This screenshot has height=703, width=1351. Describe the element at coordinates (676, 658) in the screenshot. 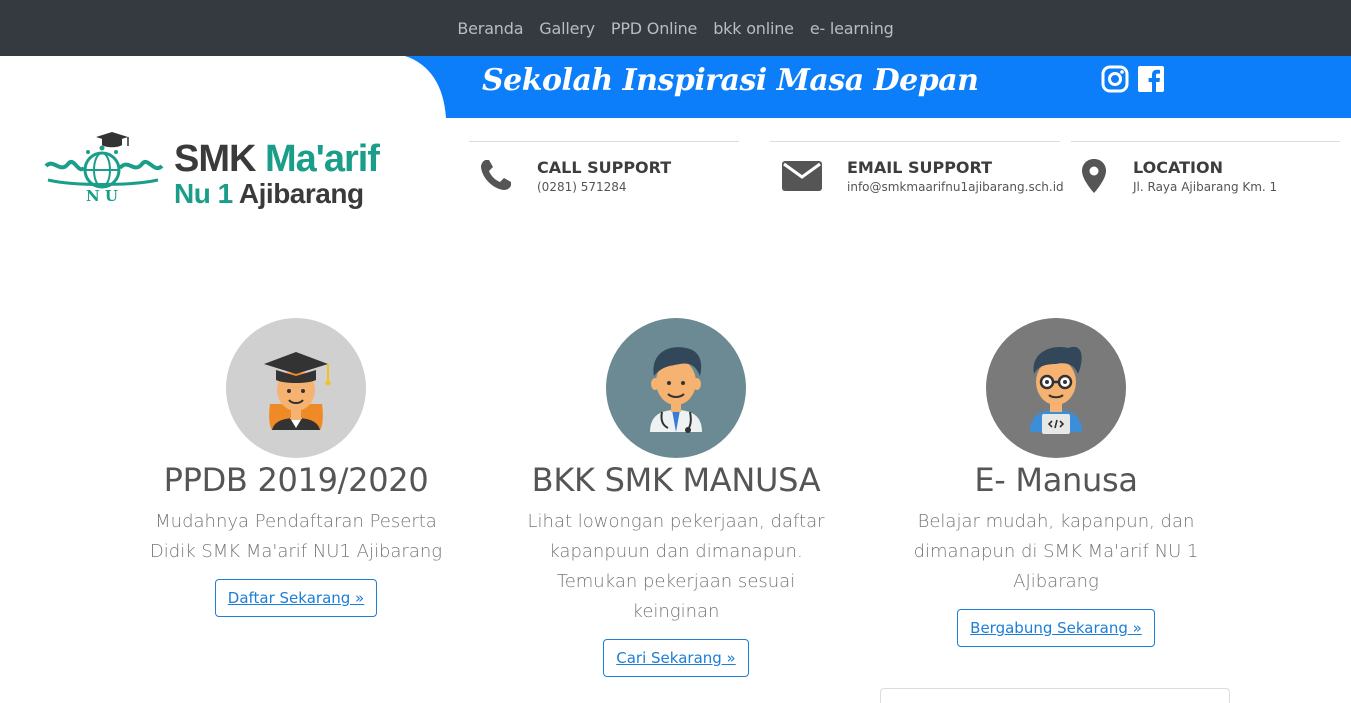

I see `cari-sekarang-button: Cari Sekarang »` at that location.